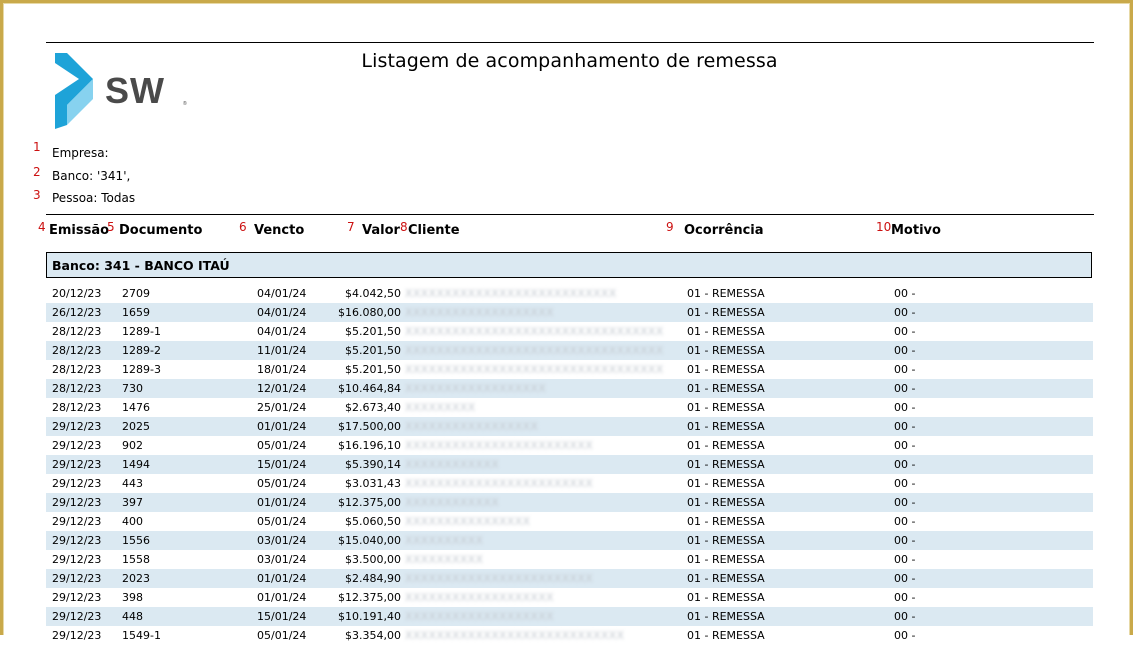 Image resolution: width=1133 pixels, height=645 pixels. What do you see at coordinates (136, 578) in the screenshot?
I see `cell-documento: 2023` at bounding box center [136, 578].